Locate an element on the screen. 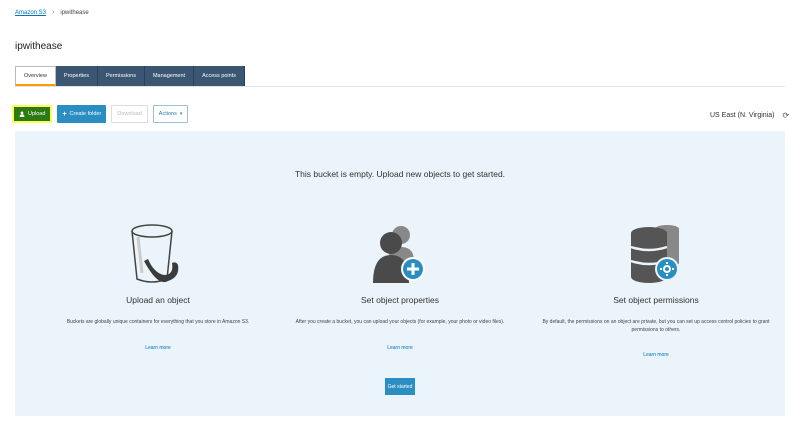 This screenshot has height=435, width=800. upload-user-icon is located at coordinates (22, 114).